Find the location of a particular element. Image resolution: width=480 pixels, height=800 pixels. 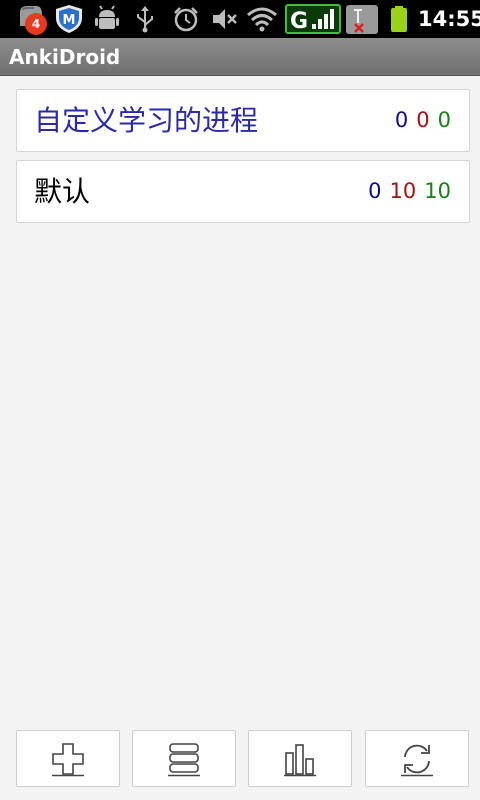

deck-list-item: 自定义学习的进程 000 is located at coordinates (243, 120).